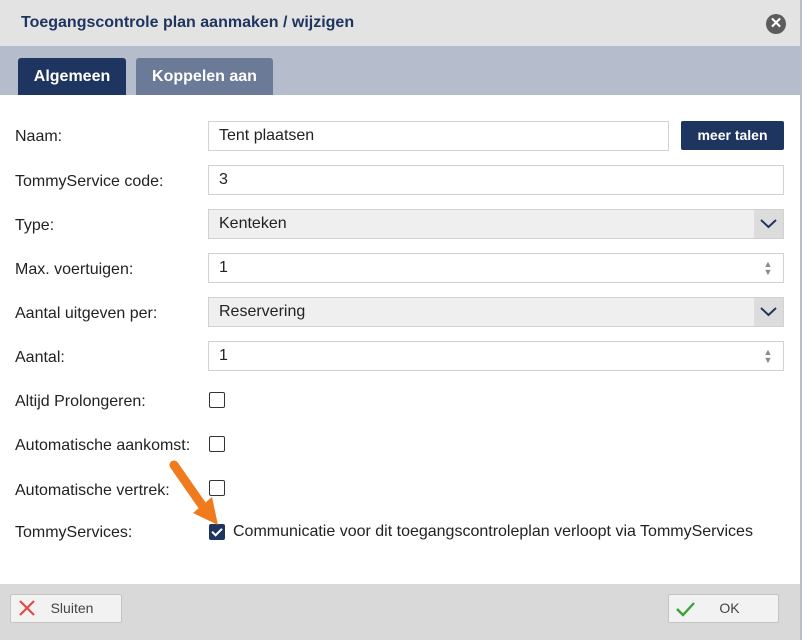 This screenshot has height=640, width=802. Describe the element at coordinates (496, 224) in the screenshot. I see `type-select: Kenteken` at that location.